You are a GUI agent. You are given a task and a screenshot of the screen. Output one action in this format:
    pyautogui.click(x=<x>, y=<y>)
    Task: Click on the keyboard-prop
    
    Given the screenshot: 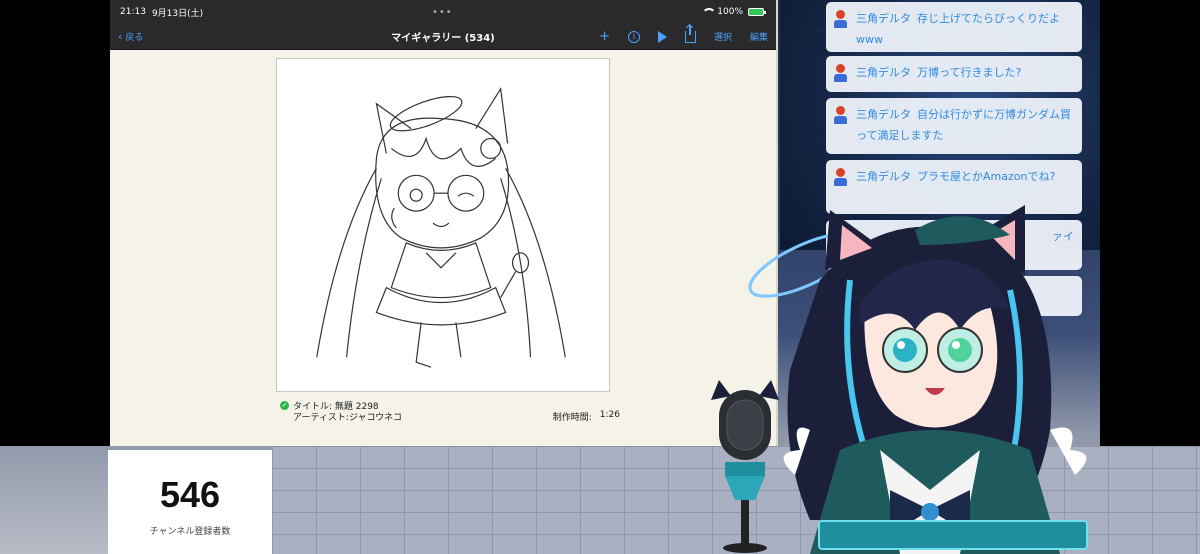 What is the action you would take?
    pyautogui.click(x=953, y=535)
    